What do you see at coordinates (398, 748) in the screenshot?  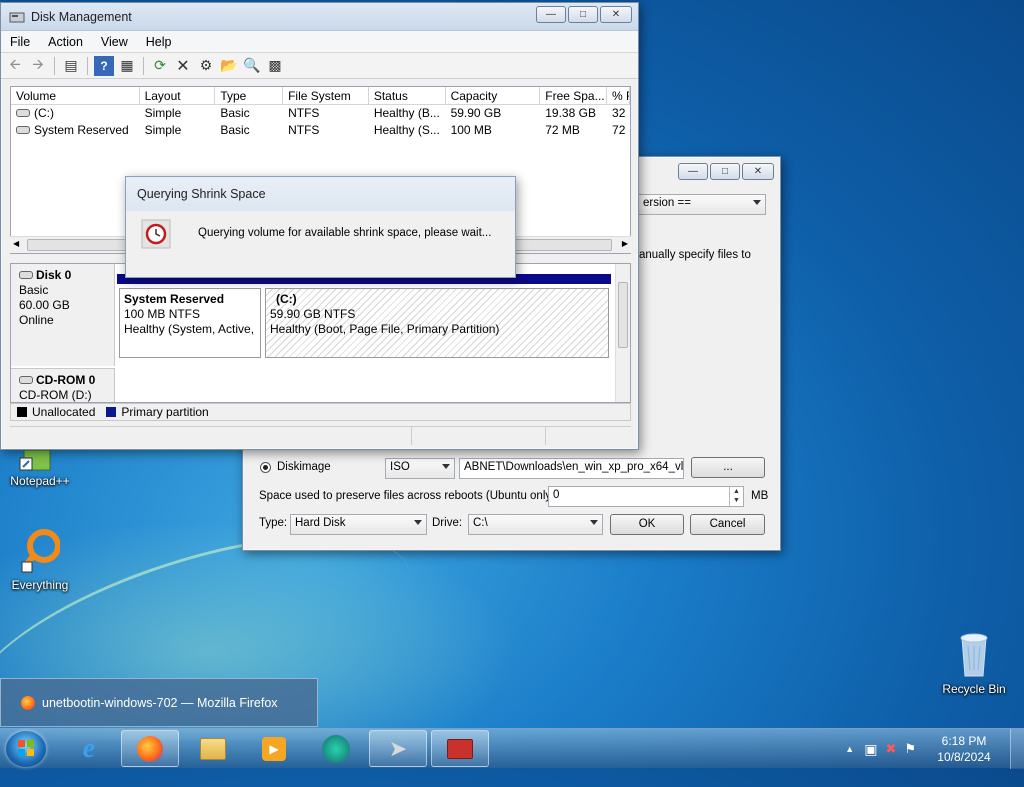 I see `taskbar-unetbootin: ➤` at bounding box center [398, 748].